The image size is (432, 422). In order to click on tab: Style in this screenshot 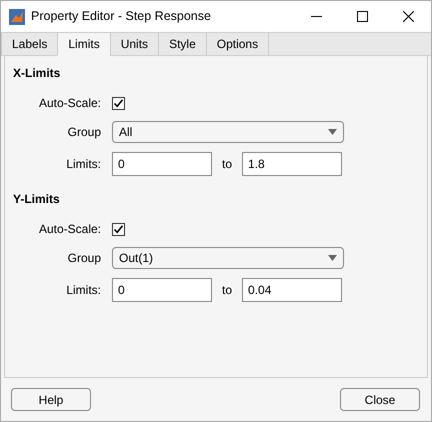, I will do `click(182, 44)`.